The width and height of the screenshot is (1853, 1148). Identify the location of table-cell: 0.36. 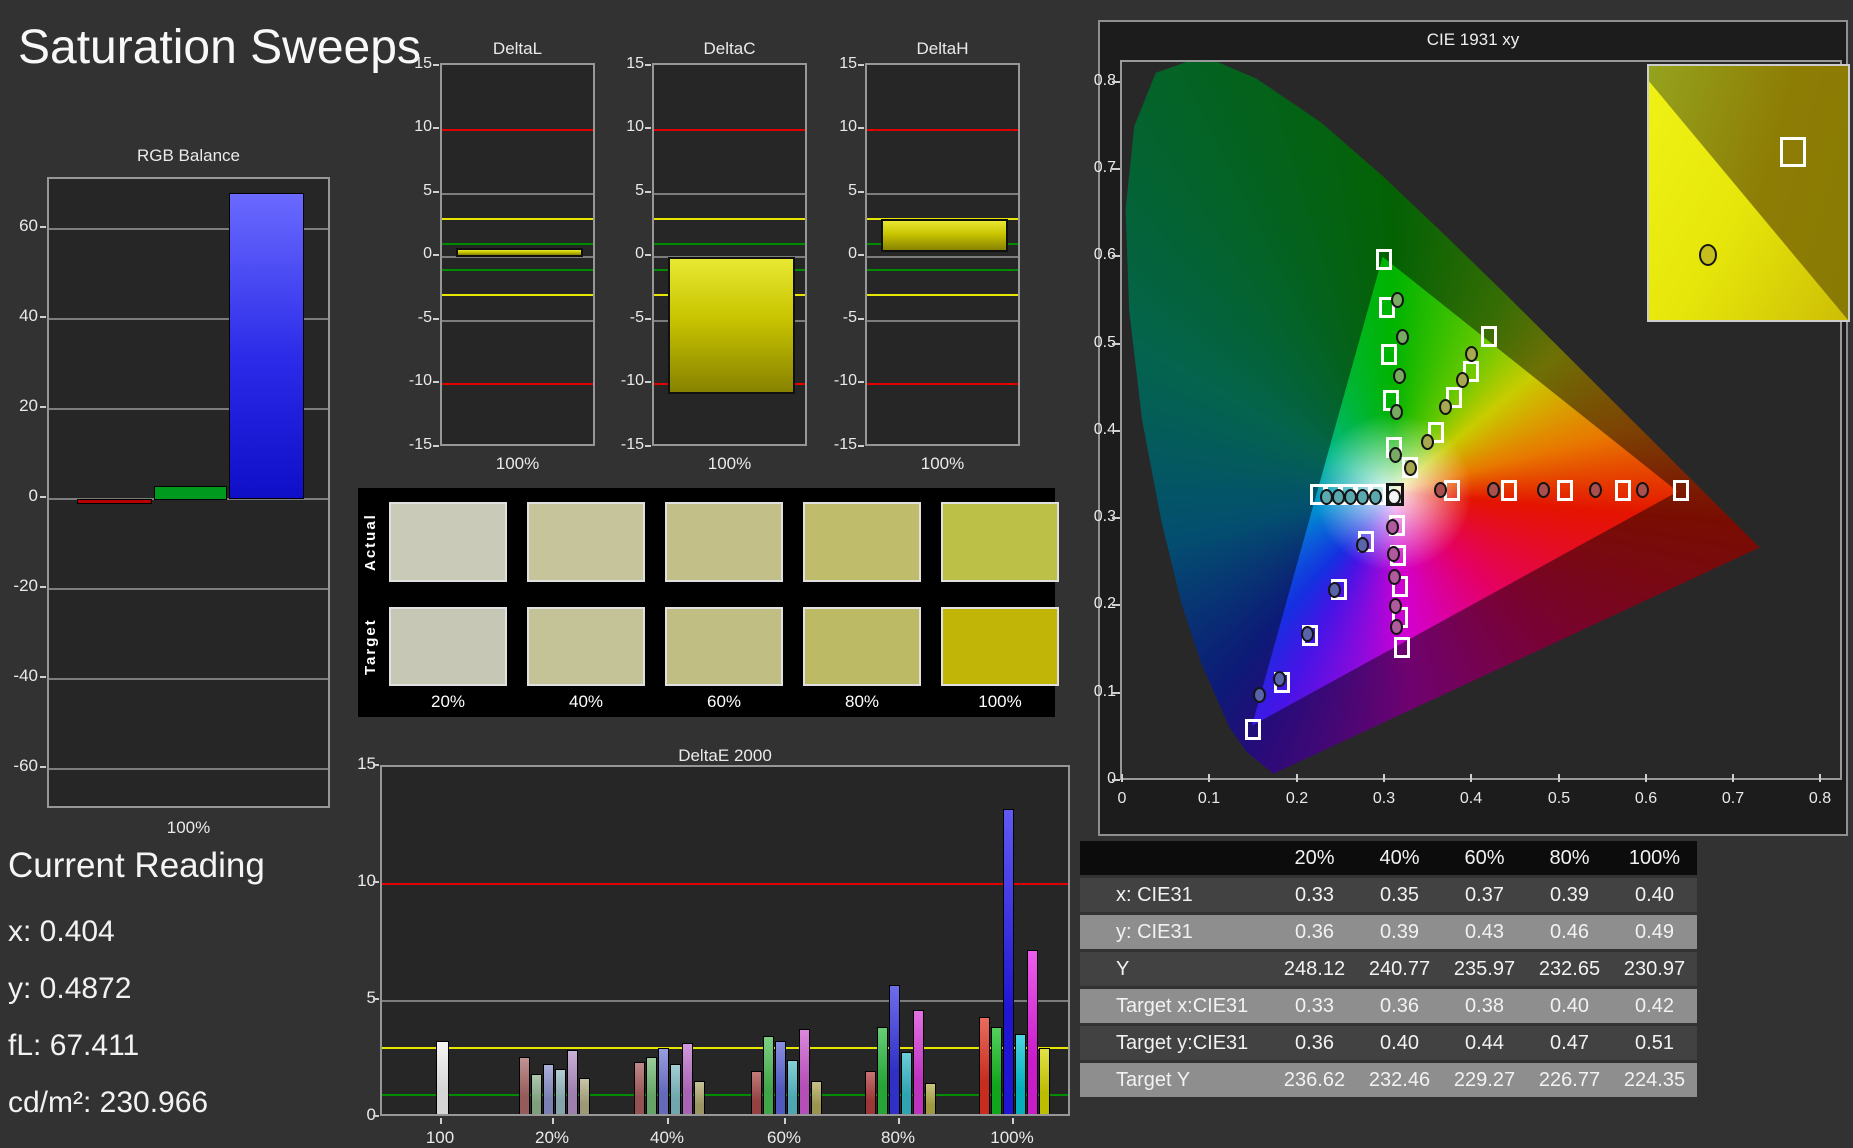
(1314, 1043).